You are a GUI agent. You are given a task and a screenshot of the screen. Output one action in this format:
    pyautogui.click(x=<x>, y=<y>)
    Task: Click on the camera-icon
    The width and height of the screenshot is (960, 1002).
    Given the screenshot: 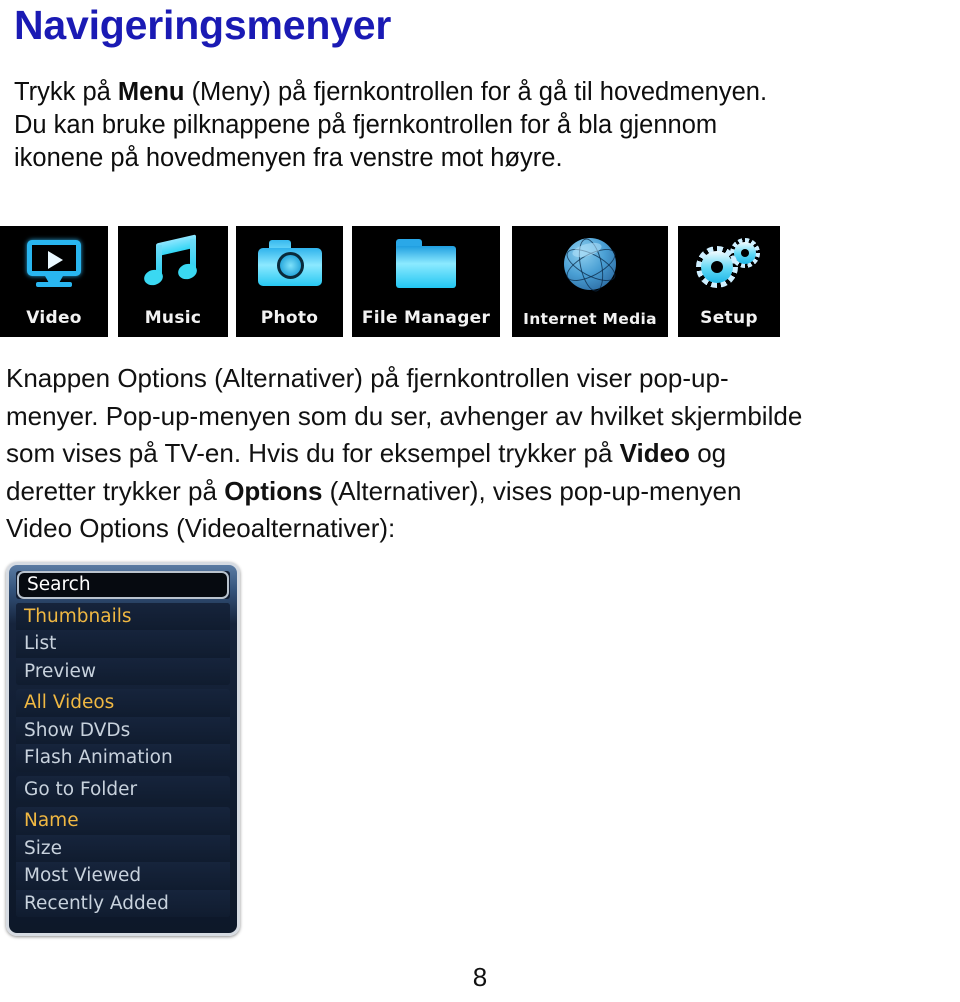 What is the action you would take?
    pyautogui.click(x=289, y=264)
    